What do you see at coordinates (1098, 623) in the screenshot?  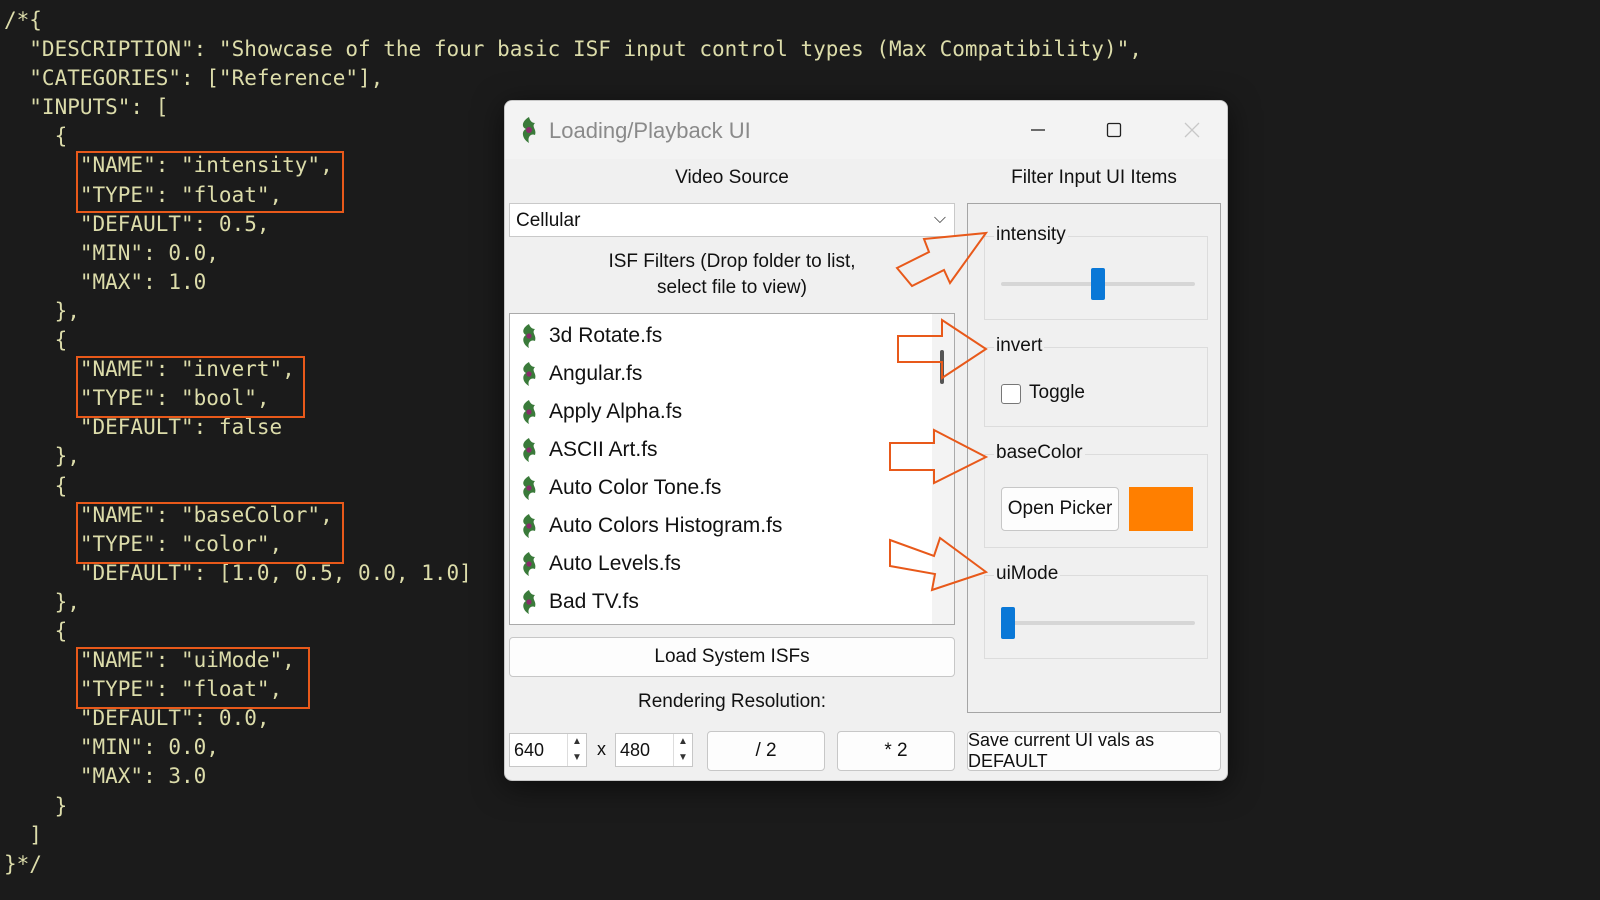 I see `uimode-slider-track` at bounding box center [1098, 623].